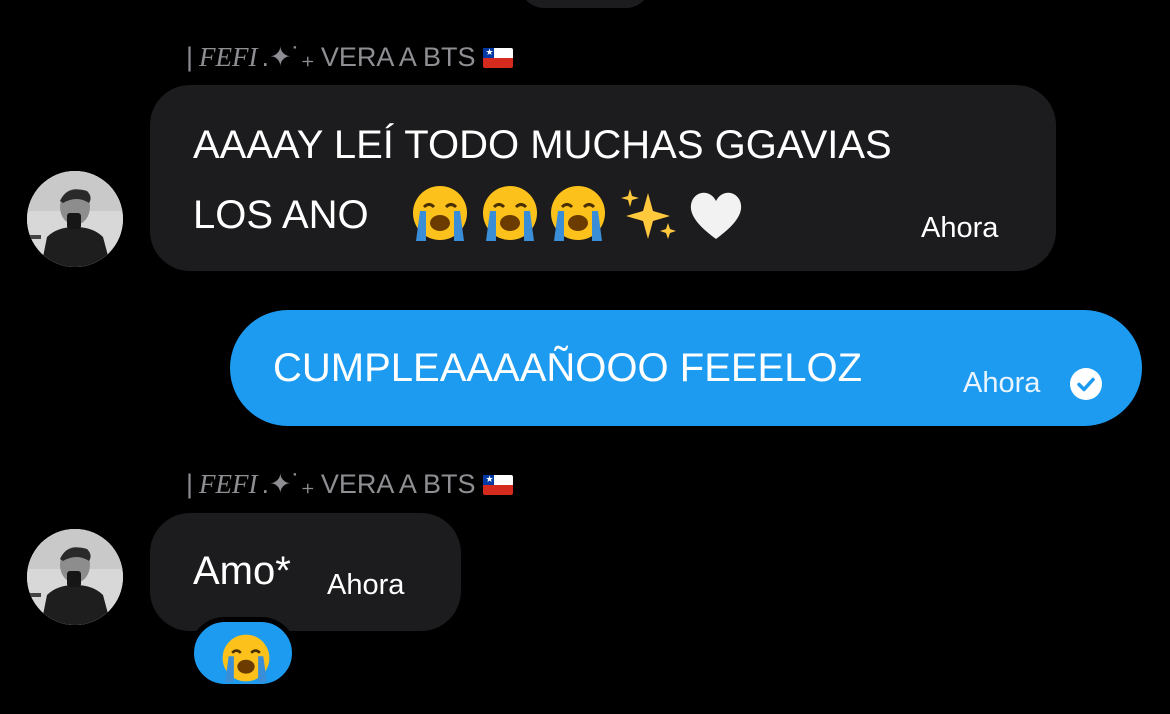 Image resolution: width=1170 pixels, height=714 pixels. Describe the element at coordinates (716, 215) in the screenshot. I see `white-heart` at that location.